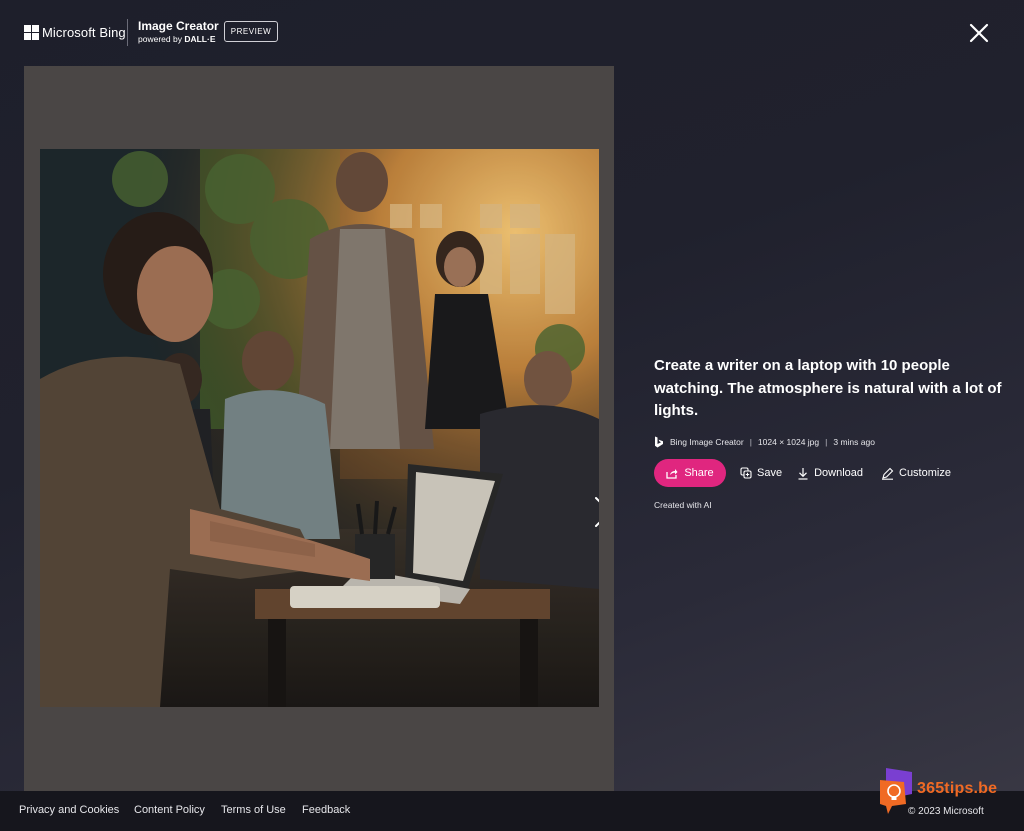 The image size is (1024, 831). Describe the element at coordinates (854, 441) in the screenshot. I see `image-time: 3 mins ago` at that location.